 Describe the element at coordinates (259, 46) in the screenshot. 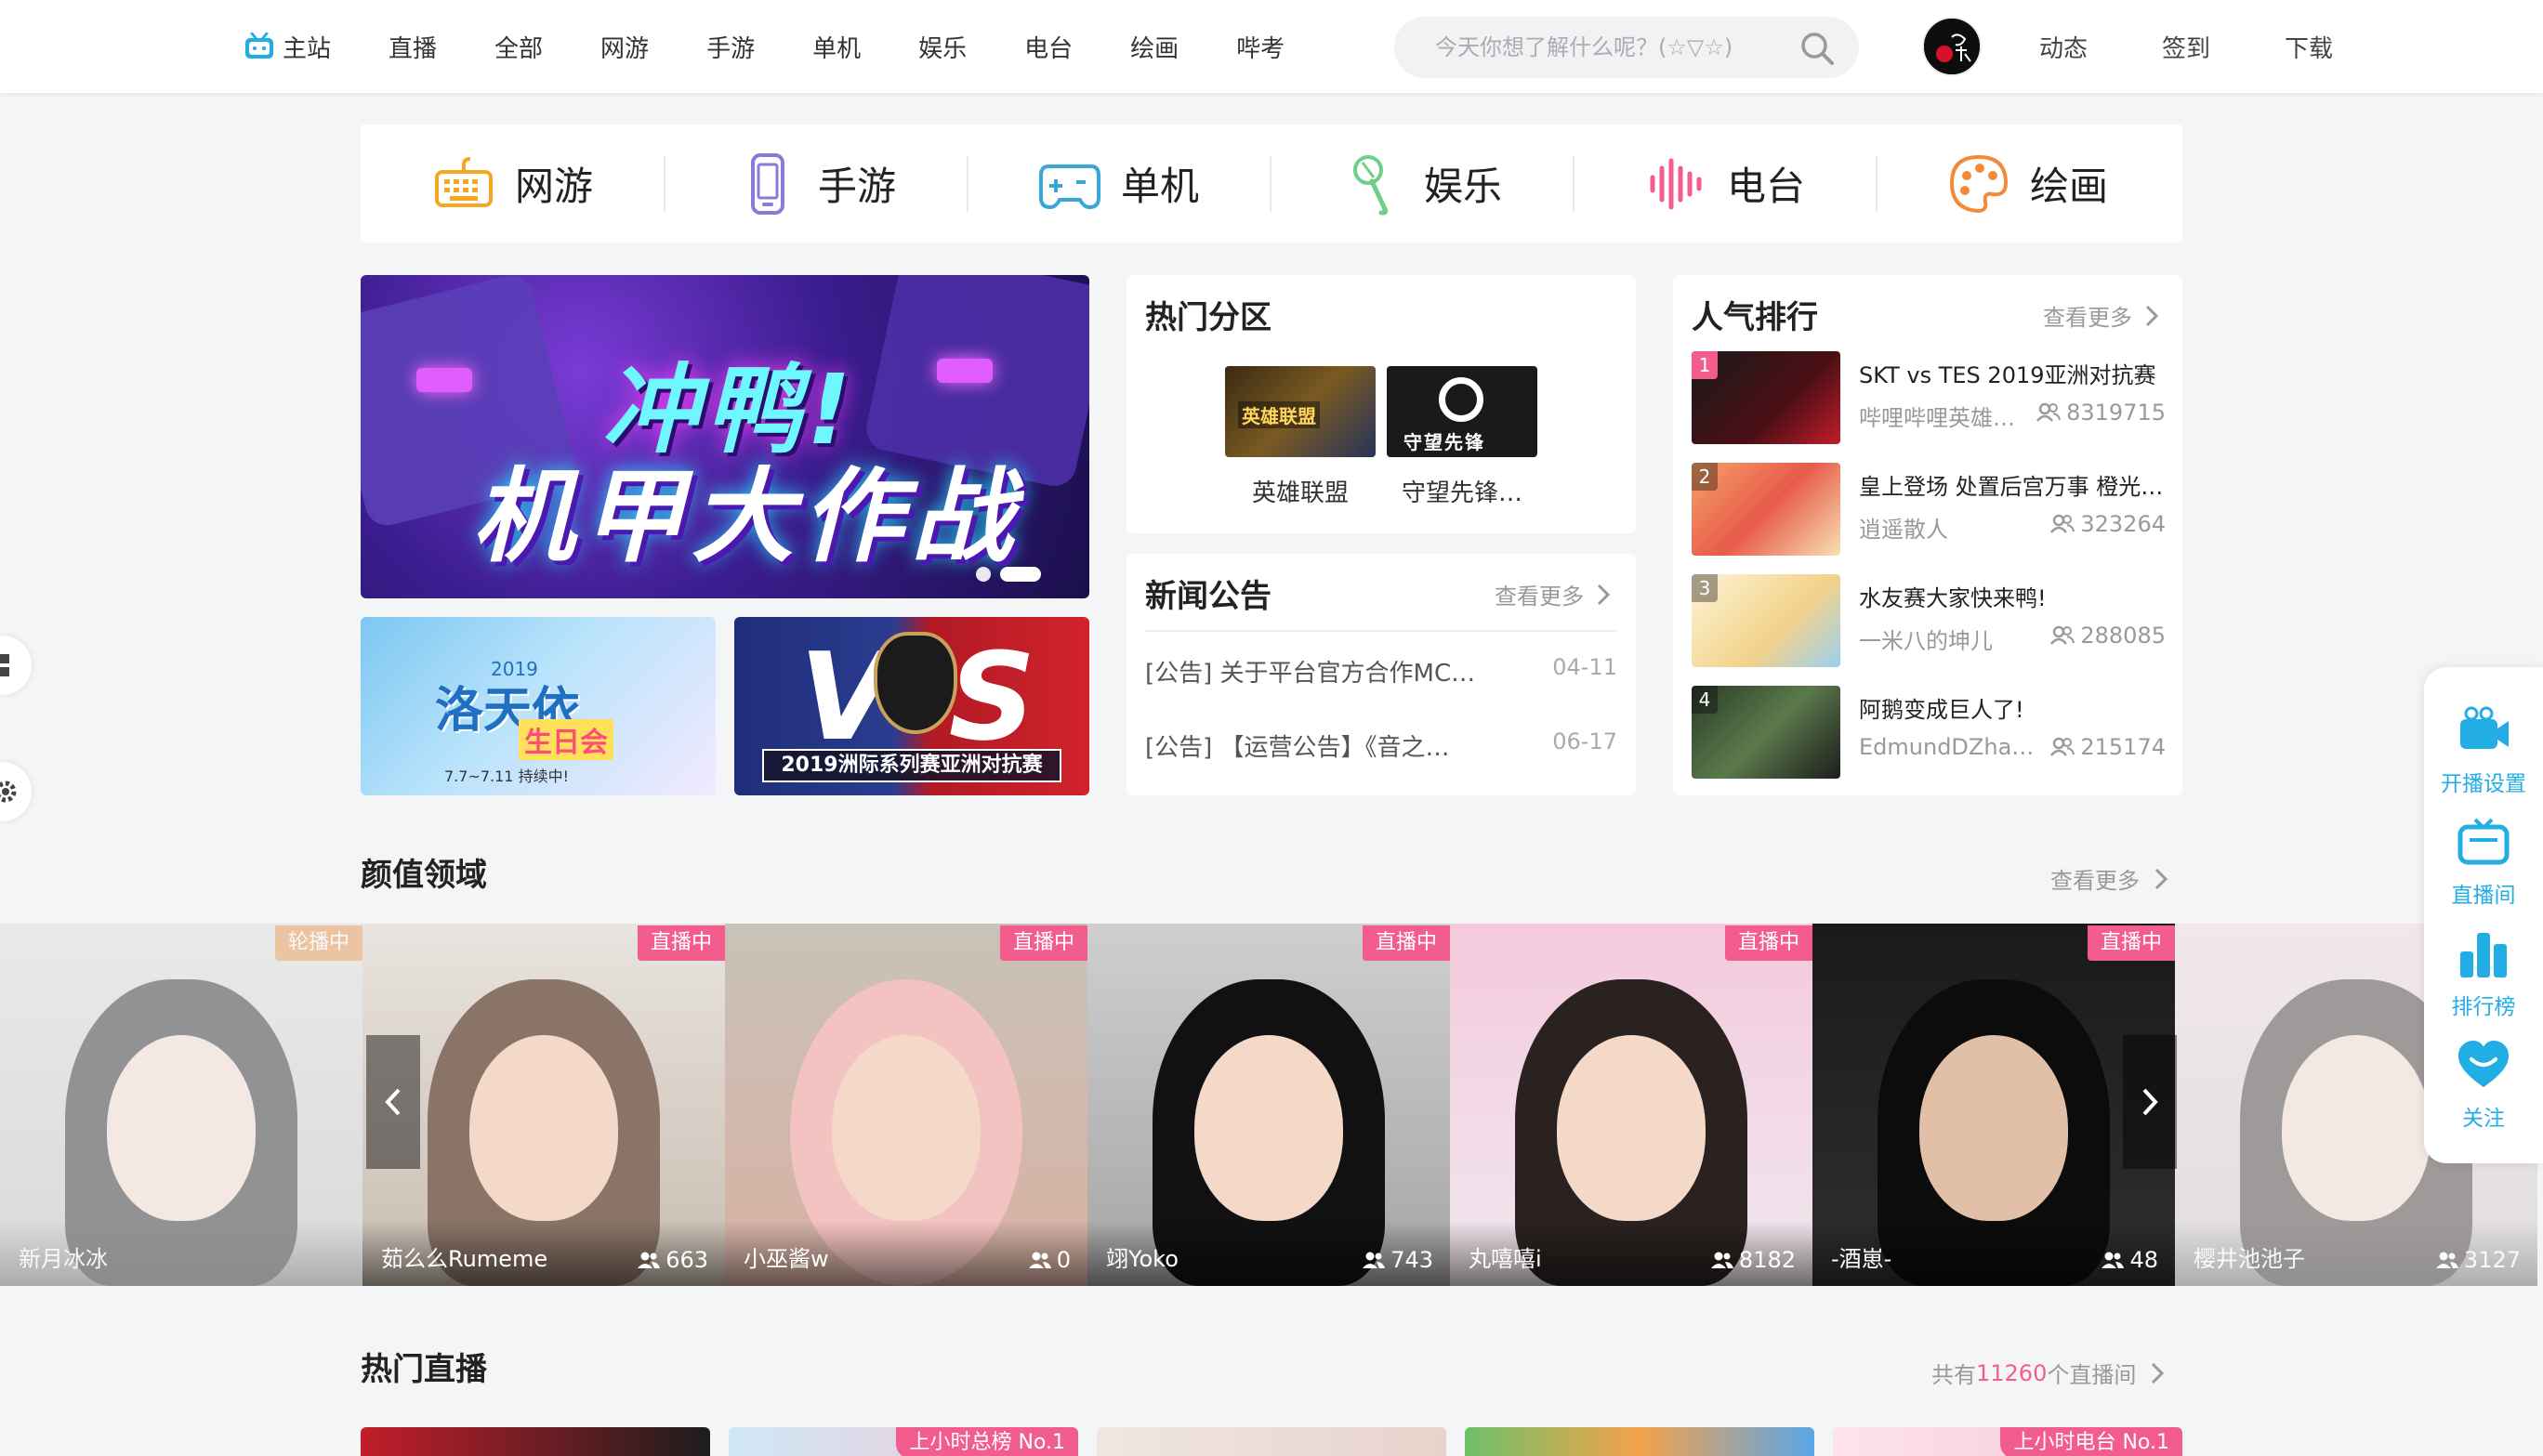

I see `bilibili-tv-icon` at that location.